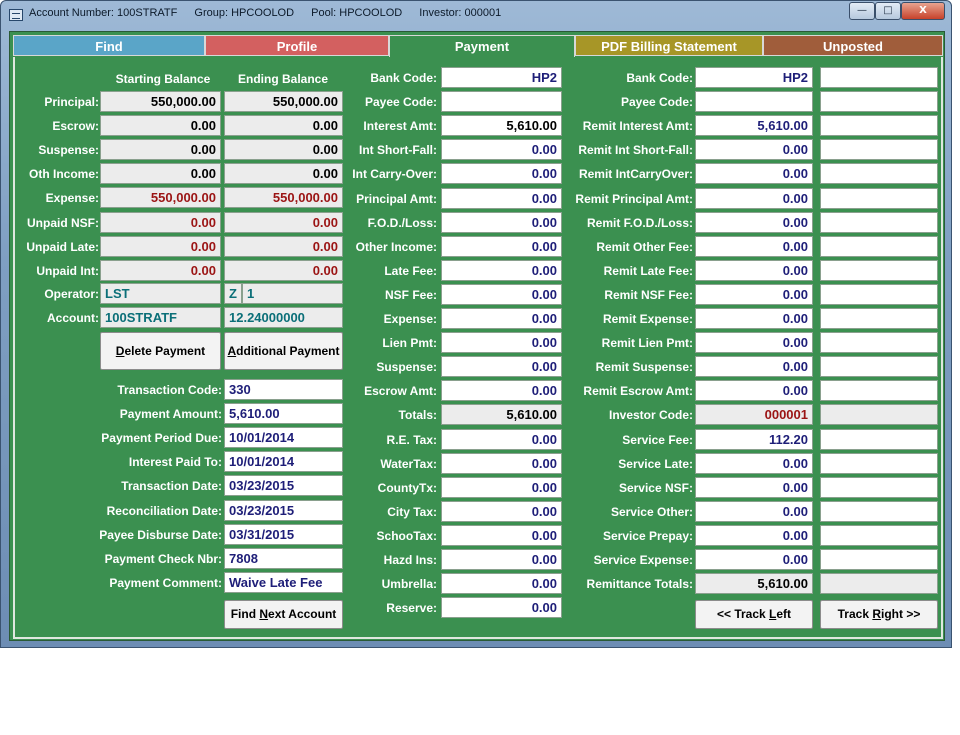 Image resolution: width=960 pixels, height=735 pixels. I want to click on remit-extra-field-remittance-totals, so click(879, 584).